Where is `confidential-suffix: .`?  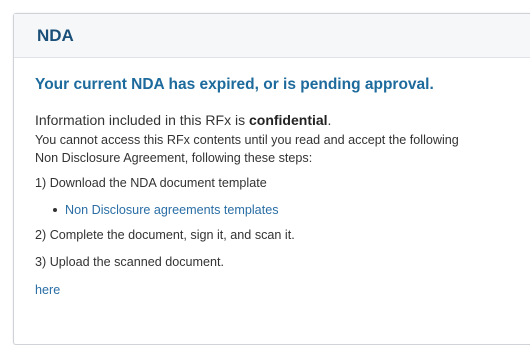
confidential-suffix: . is located at coordinates (329, 120).